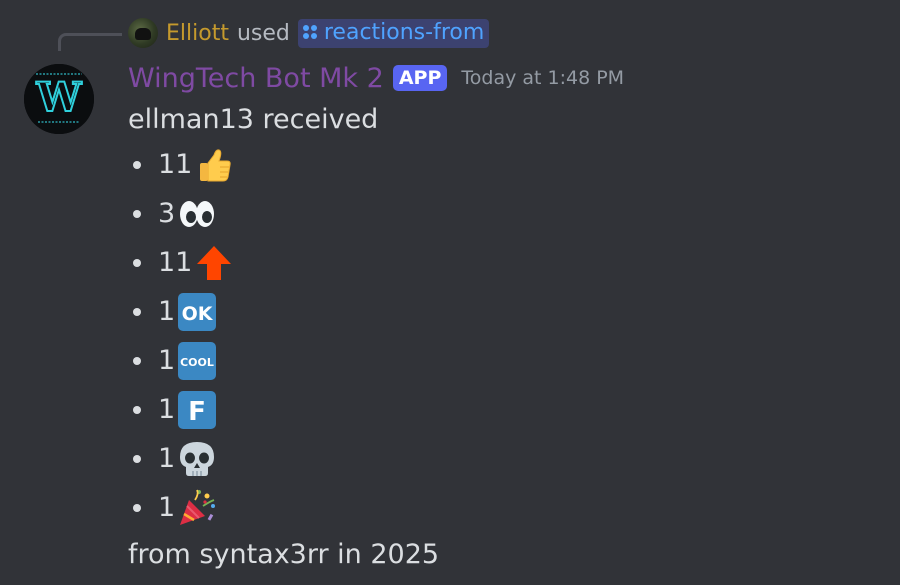  I want to click on ok-icon: OK, so click(197, 311).